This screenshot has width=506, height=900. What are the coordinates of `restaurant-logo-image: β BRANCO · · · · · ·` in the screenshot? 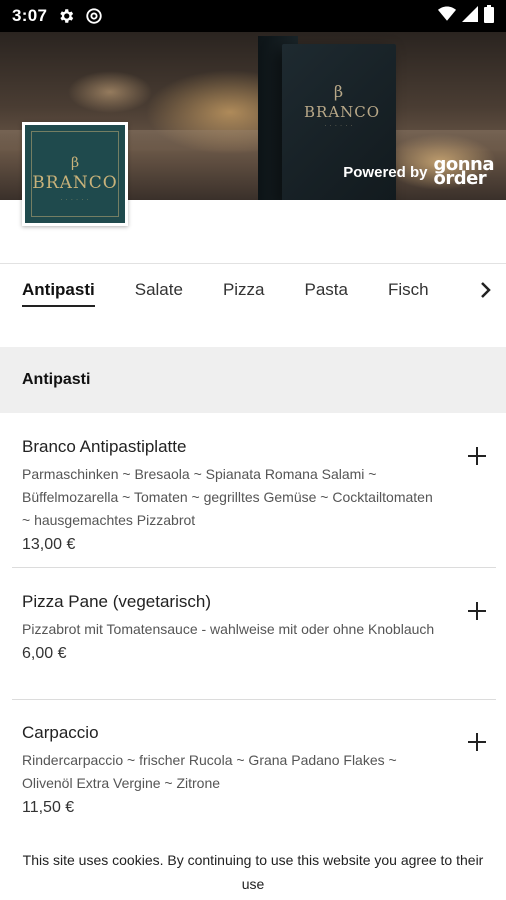 It's located at (75, 174).